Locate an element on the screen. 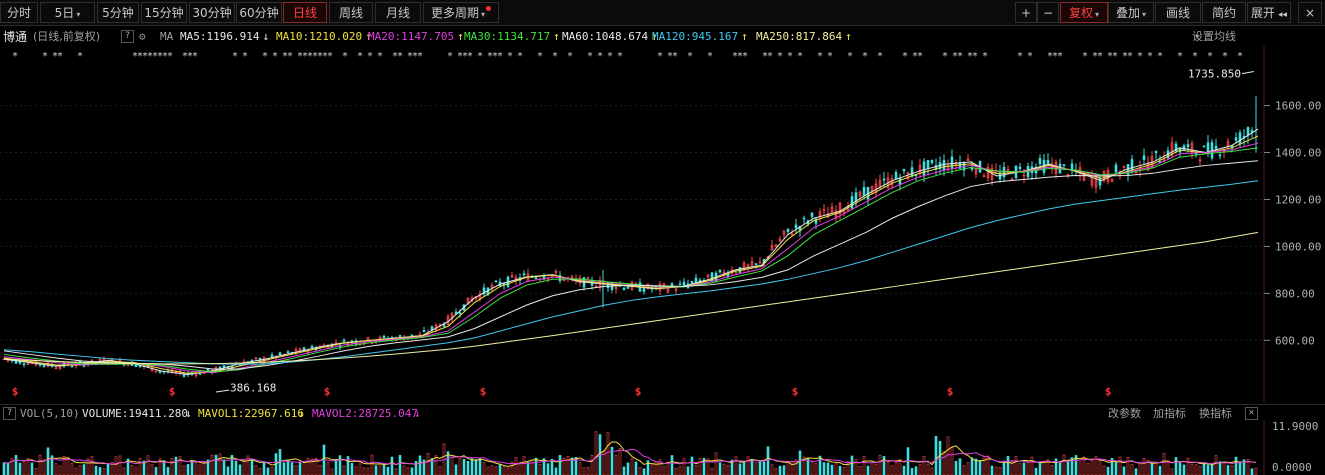 Image resolution: width=1325 pixels, height=475 pixels. period-tab-7: 周线 is located at coordinates (351, 12).